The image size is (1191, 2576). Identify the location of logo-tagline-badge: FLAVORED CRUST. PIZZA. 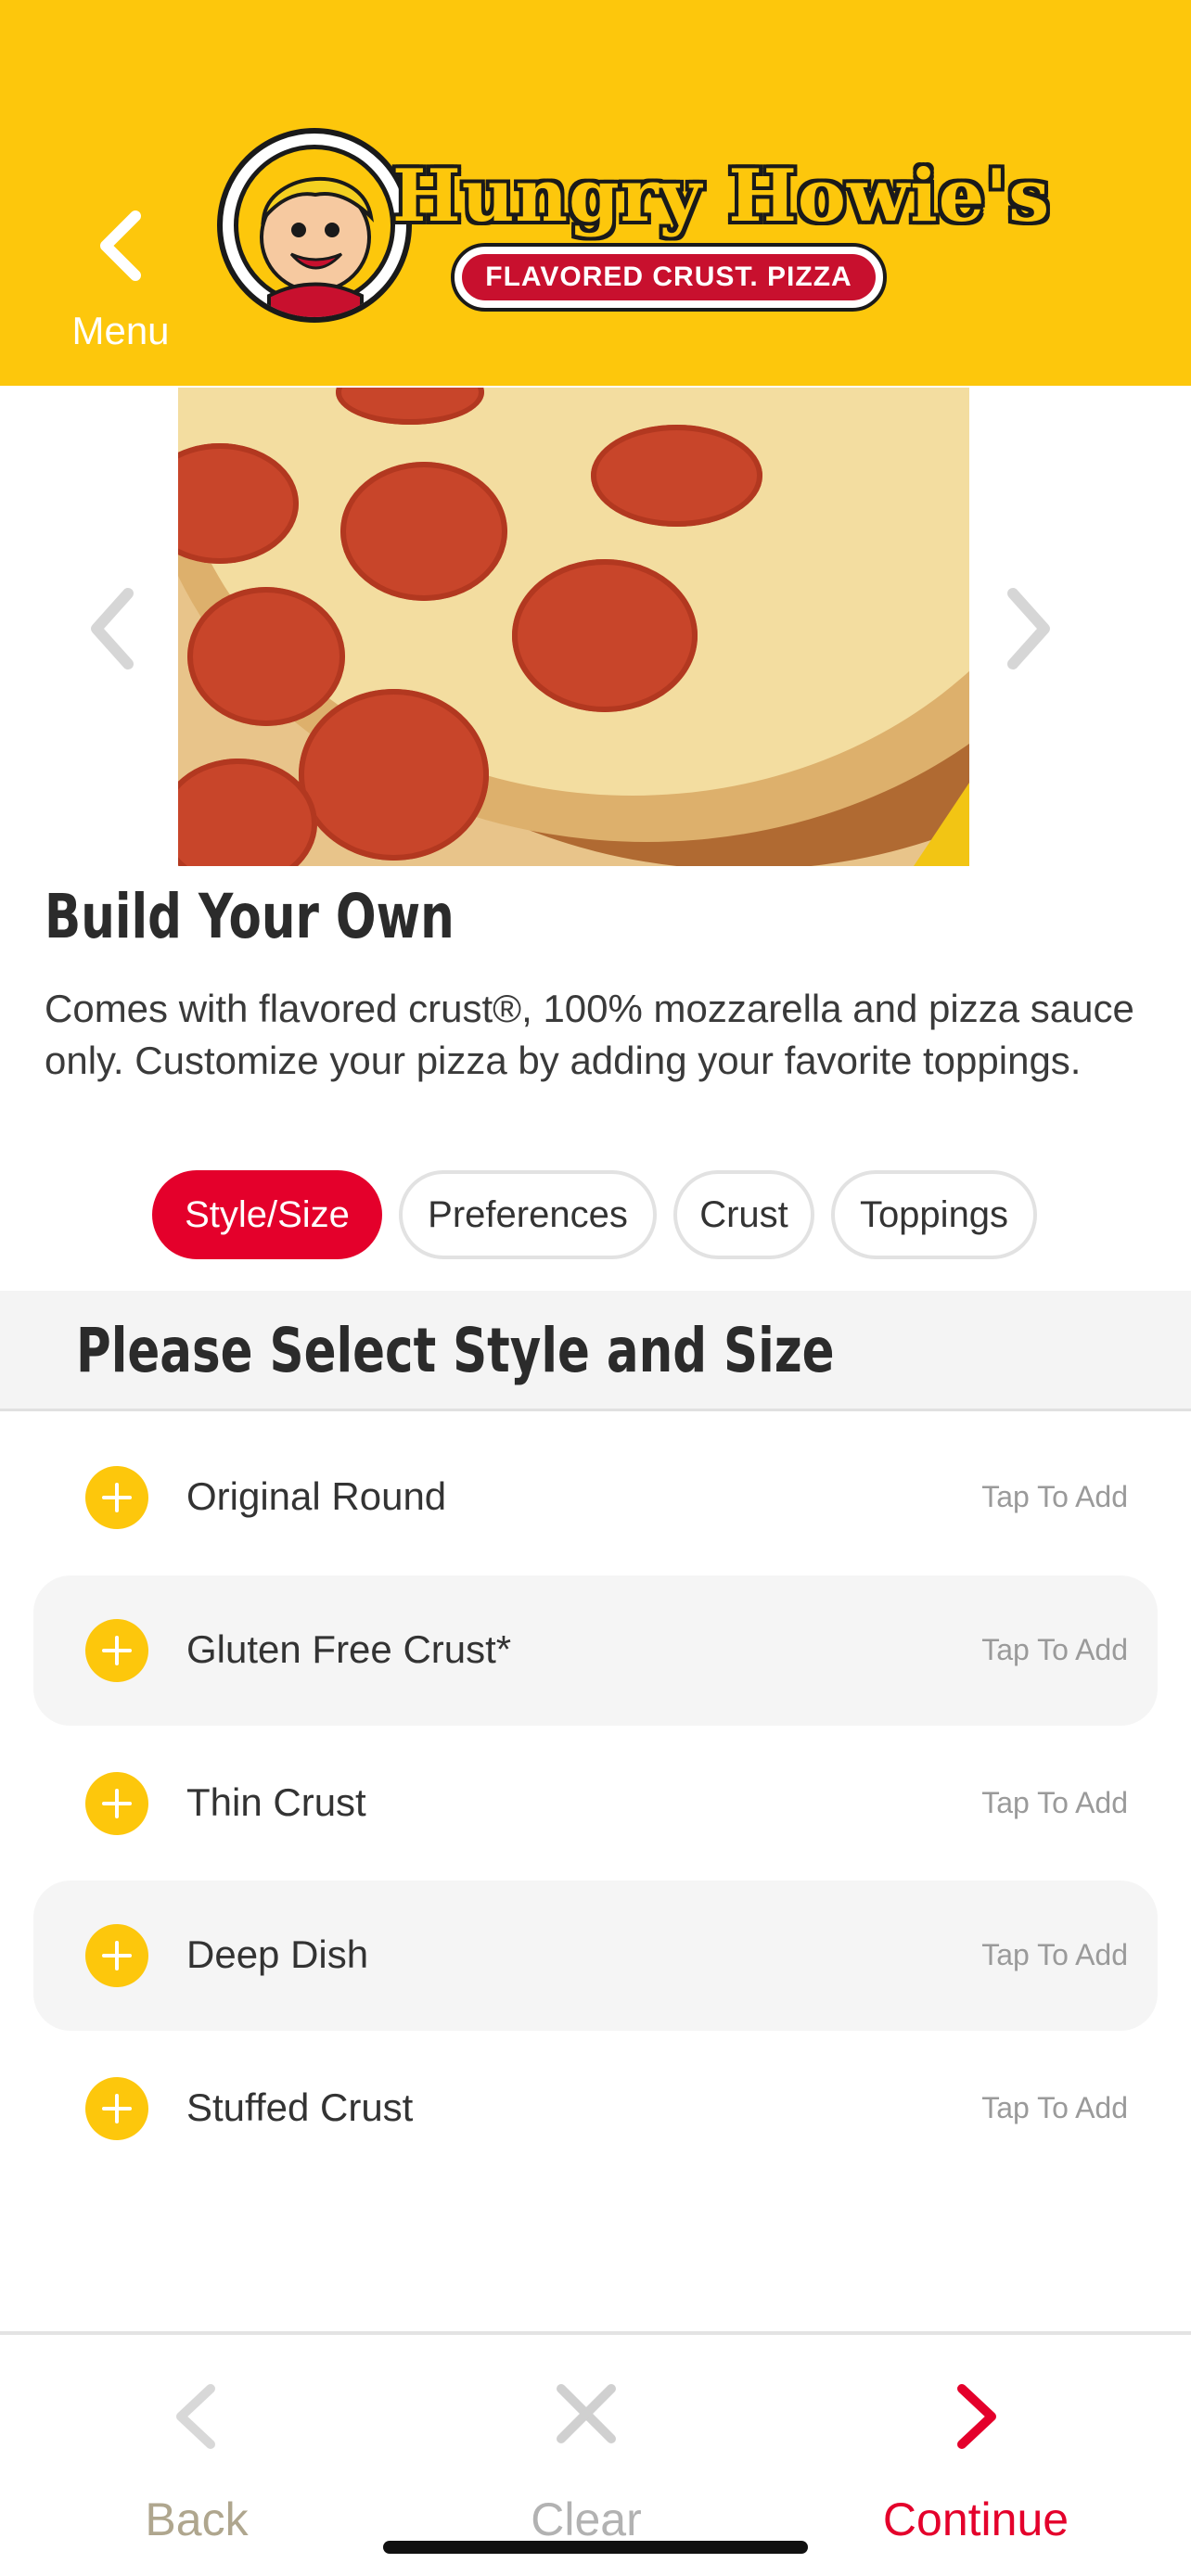
(669, 277).